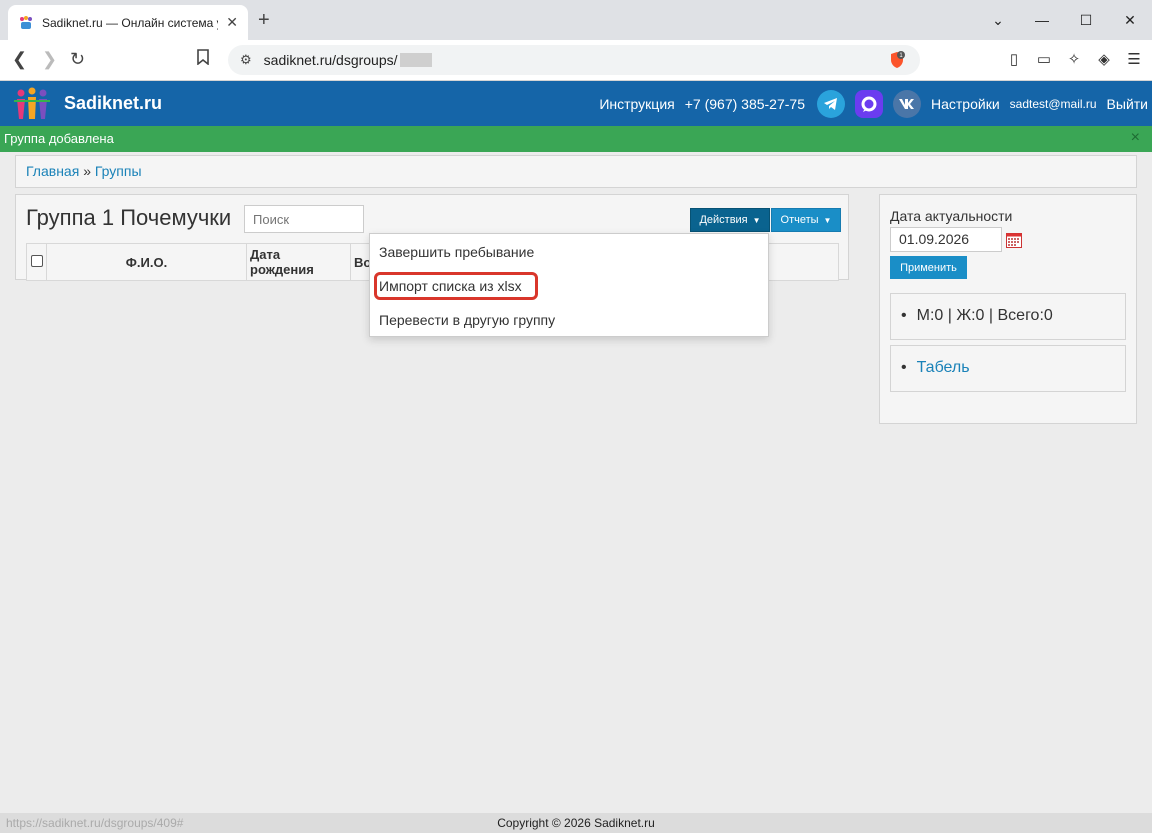 Image resolution: width=1152 pixels, height=833 pixels. Describe the element at coordinates (203, 59) in the screenshot. I see `bookmark-icon` at that location.